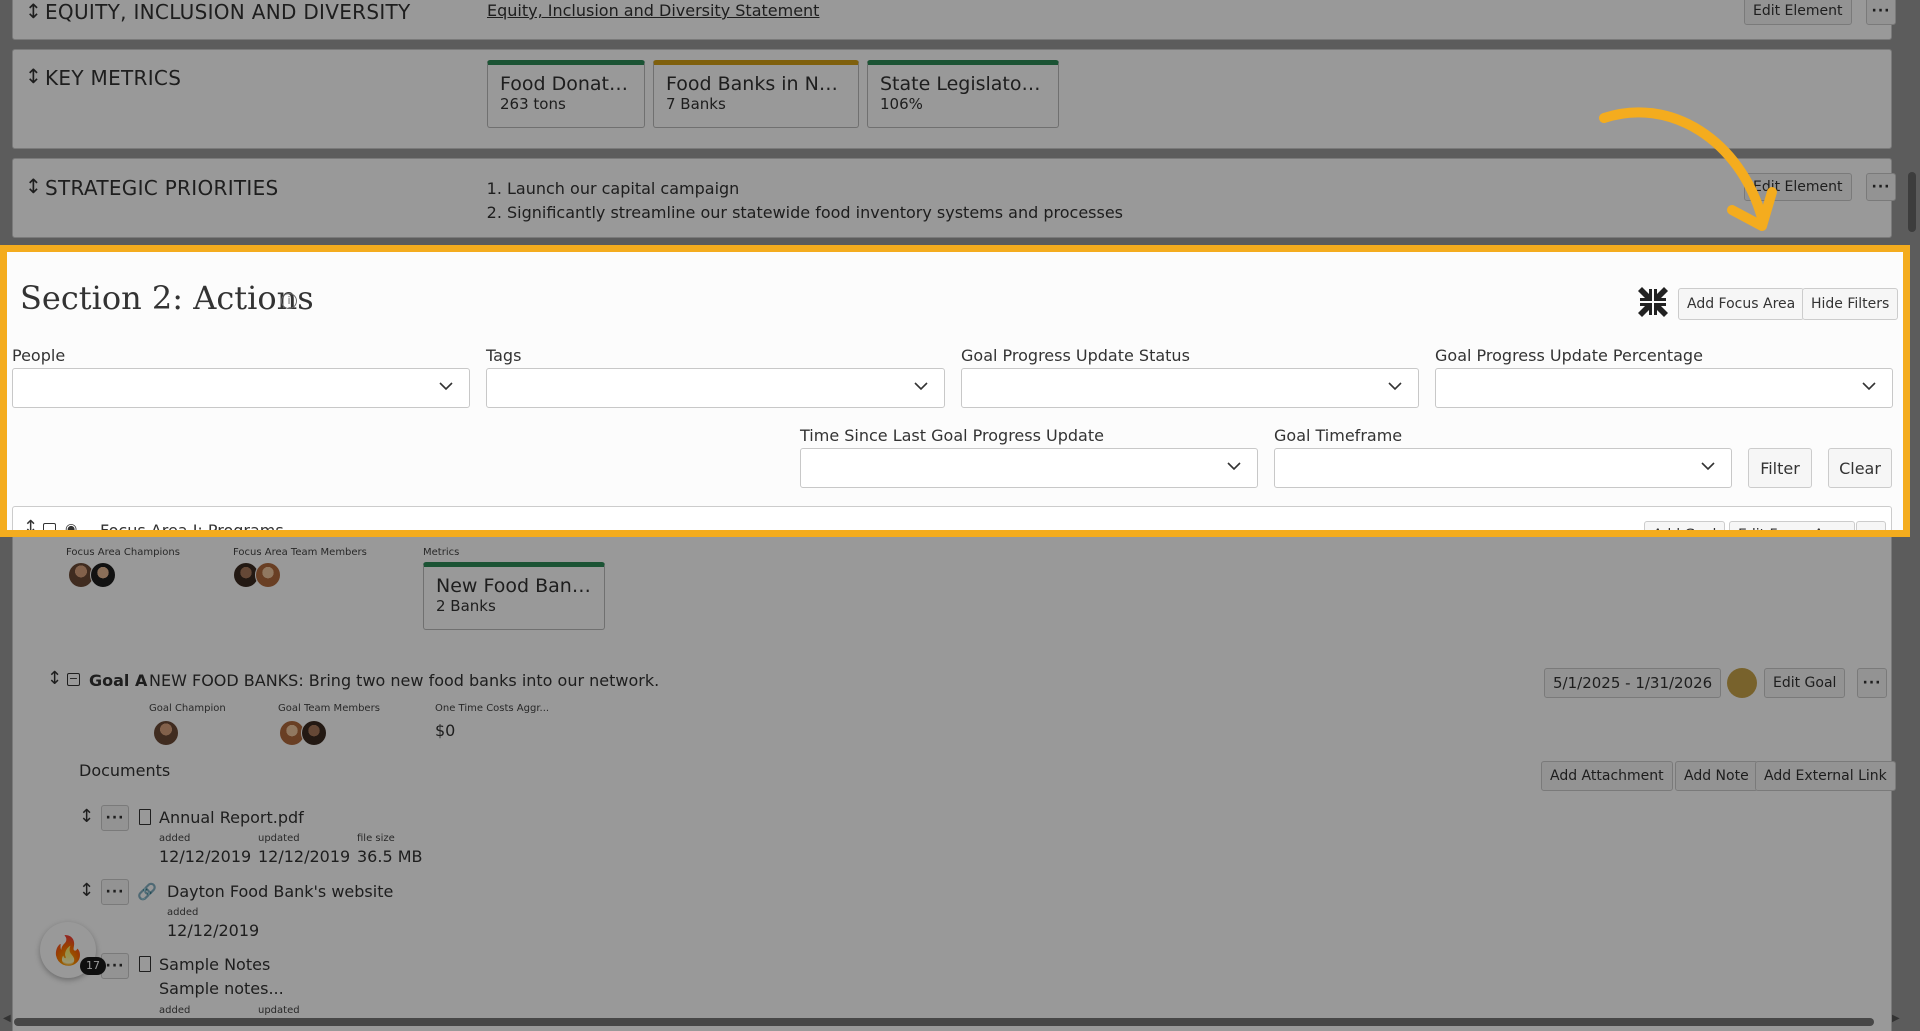 This screenshot has height=1031, width=1920. Describe the element at coordinates (1742, 683) in the screenshot. I see `goal-status-indicator` at that location.